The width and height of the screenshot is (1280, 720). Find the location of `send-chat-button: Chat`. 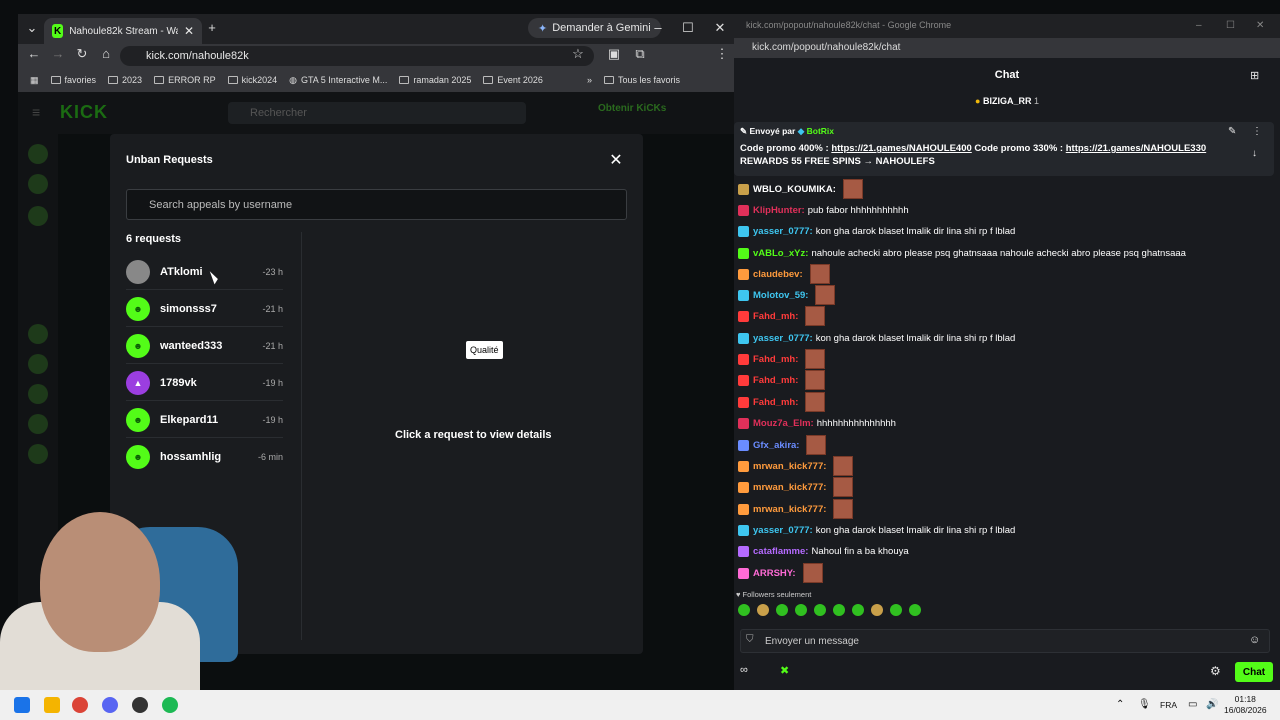

send-chat-button: Chat is located at coordinates (1254, 672).